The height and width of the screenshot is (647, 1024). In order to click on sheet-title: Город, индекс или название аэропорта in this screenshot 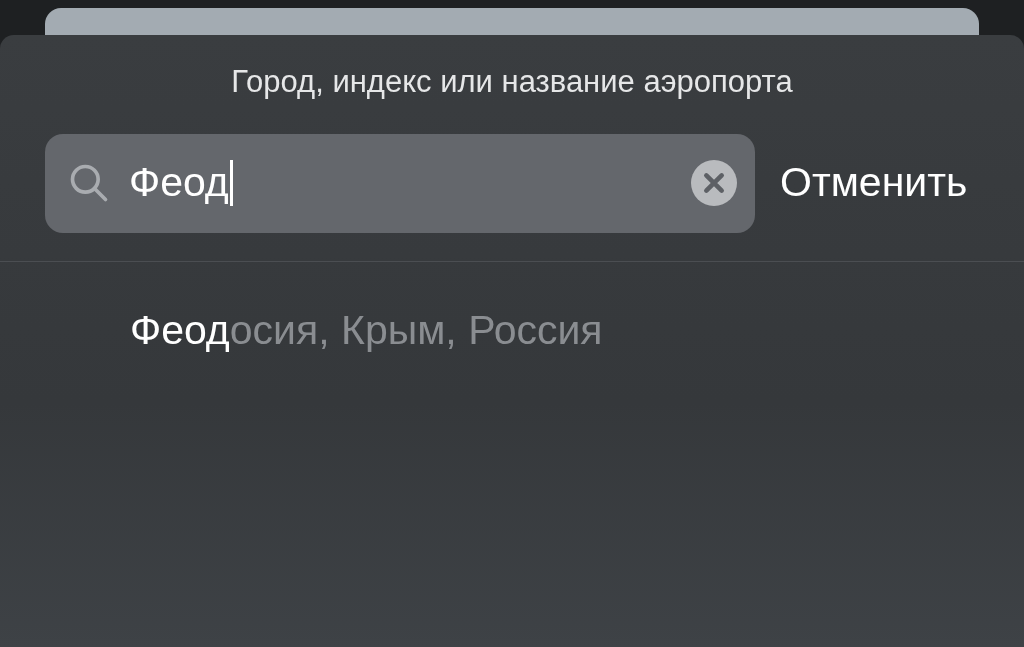, I will do `click(512, 81)`.